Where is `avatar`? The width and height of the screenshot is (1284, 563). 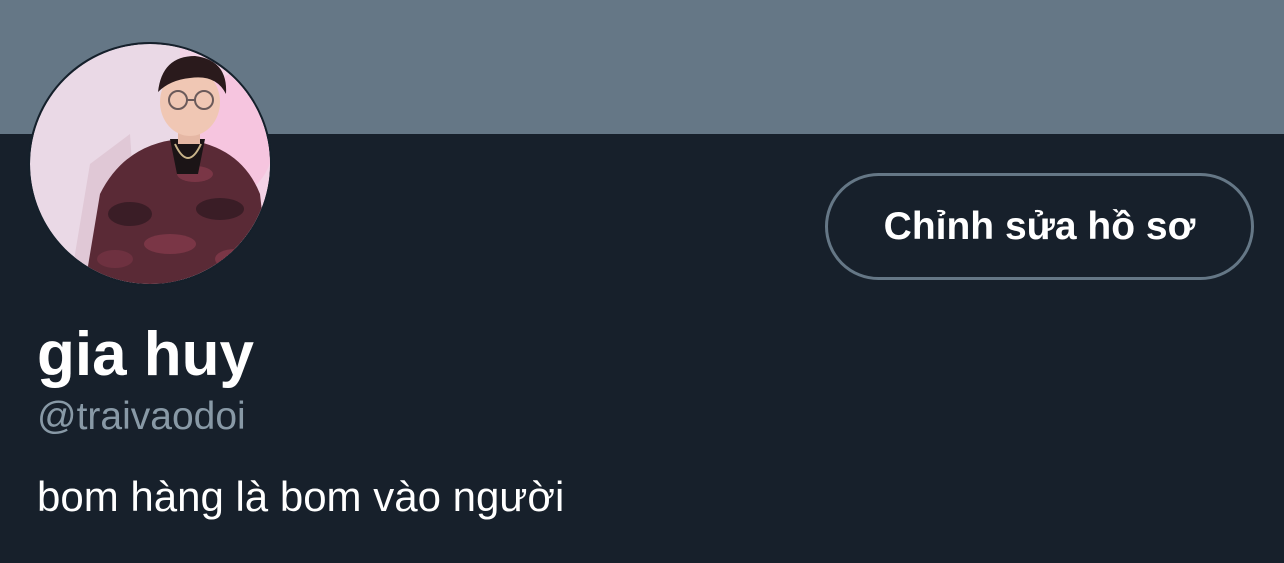 avatar is located at coordinates (150, 164).